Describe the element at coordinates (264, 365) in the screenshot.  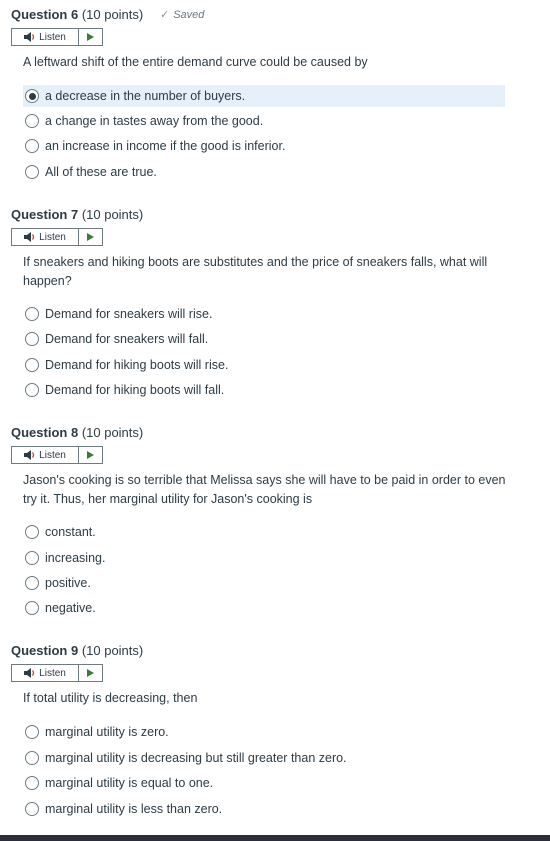
I see `answer-option: Demand for hiking boots will rise.` at that location.